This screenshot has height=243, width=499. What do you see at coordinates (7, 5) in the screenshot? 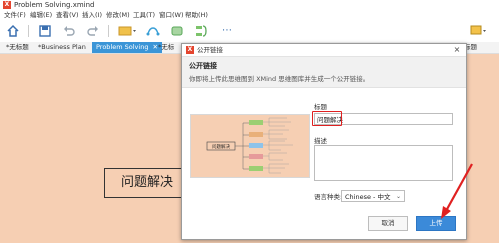
I see `app-logo-icon: X` at bounding box center [7, 5].